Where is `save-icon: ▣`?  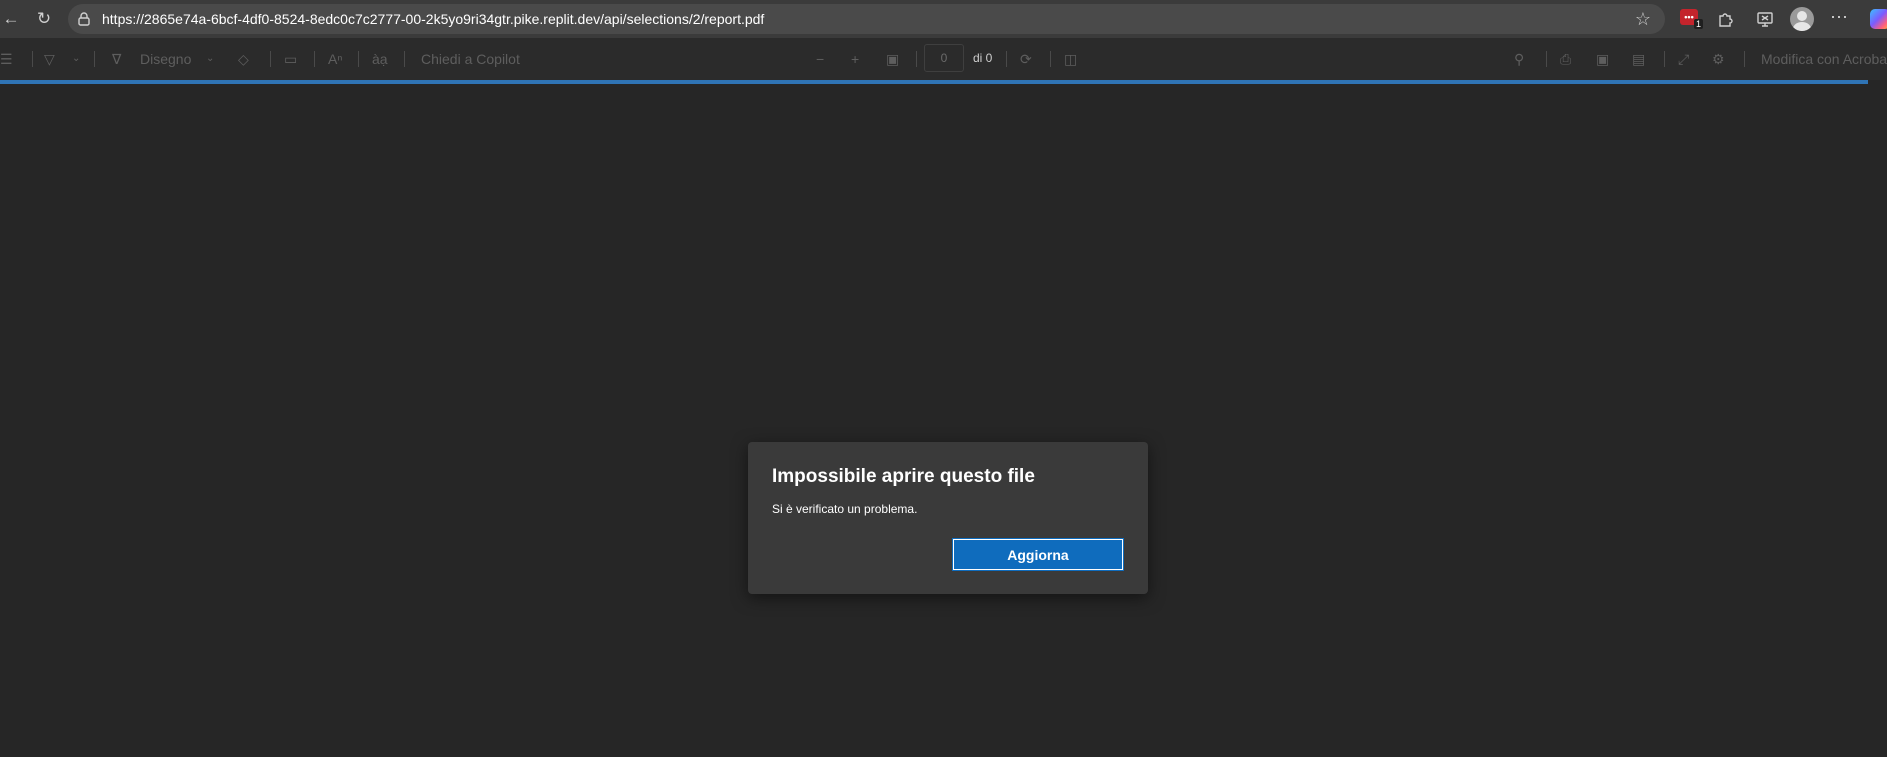
save-icon: ▣ is located at coordinates (1602, 59).